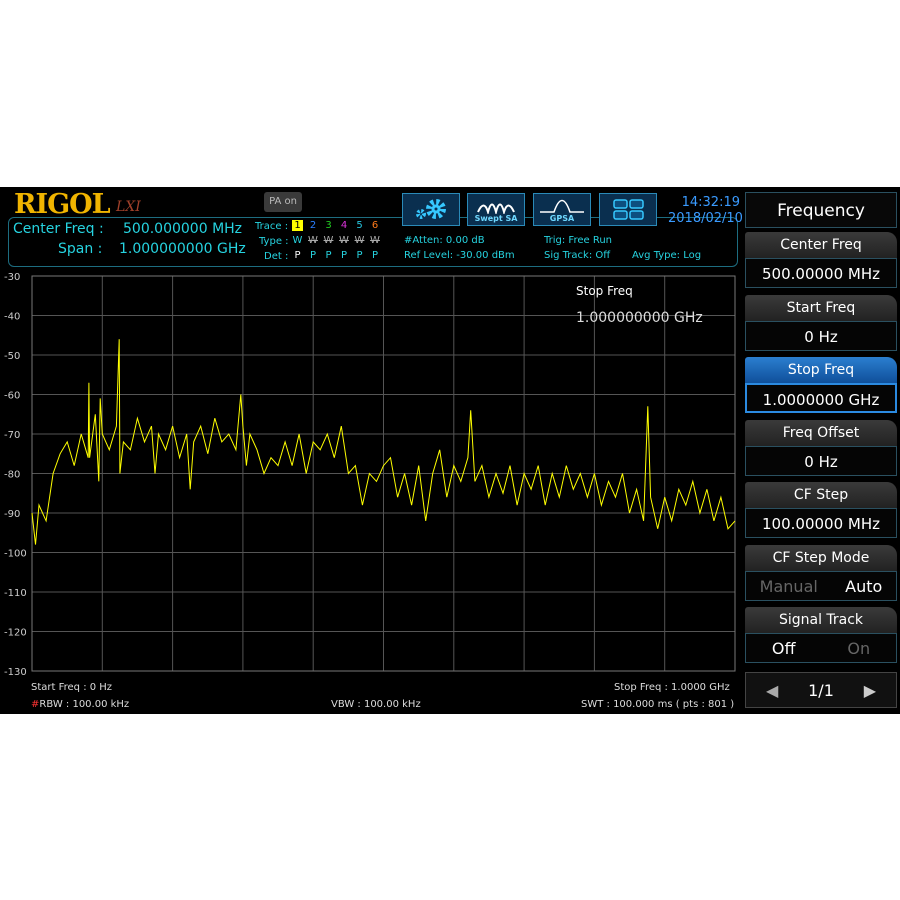 This screenshot has width=900, height=900. I want to click on span-label: Span :, so click(80, 249).